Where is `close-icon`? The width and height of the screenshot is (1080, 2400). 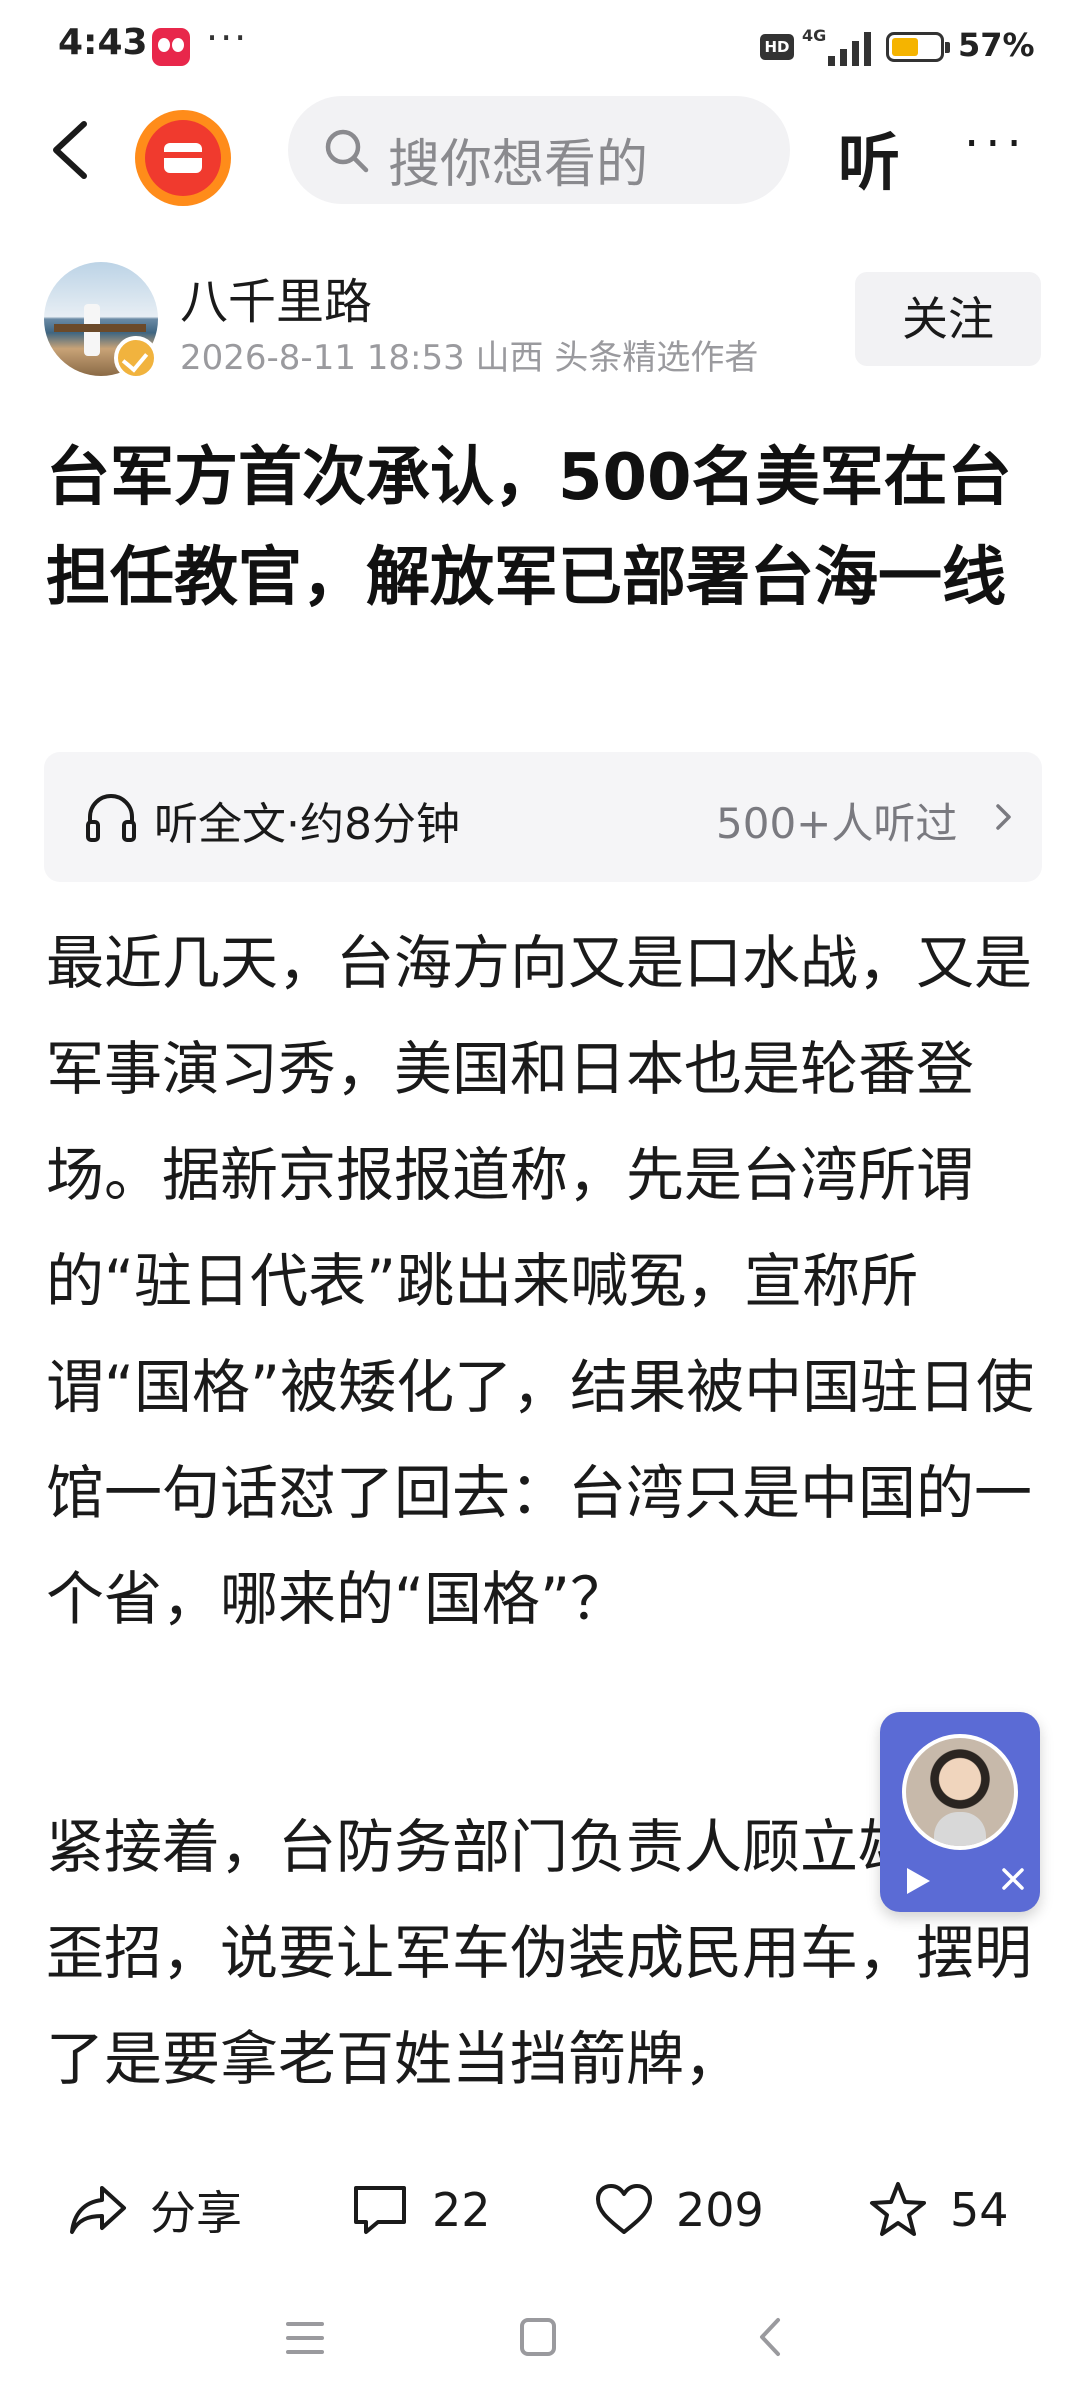 close-icon is located at coordinates (1013, 1879).